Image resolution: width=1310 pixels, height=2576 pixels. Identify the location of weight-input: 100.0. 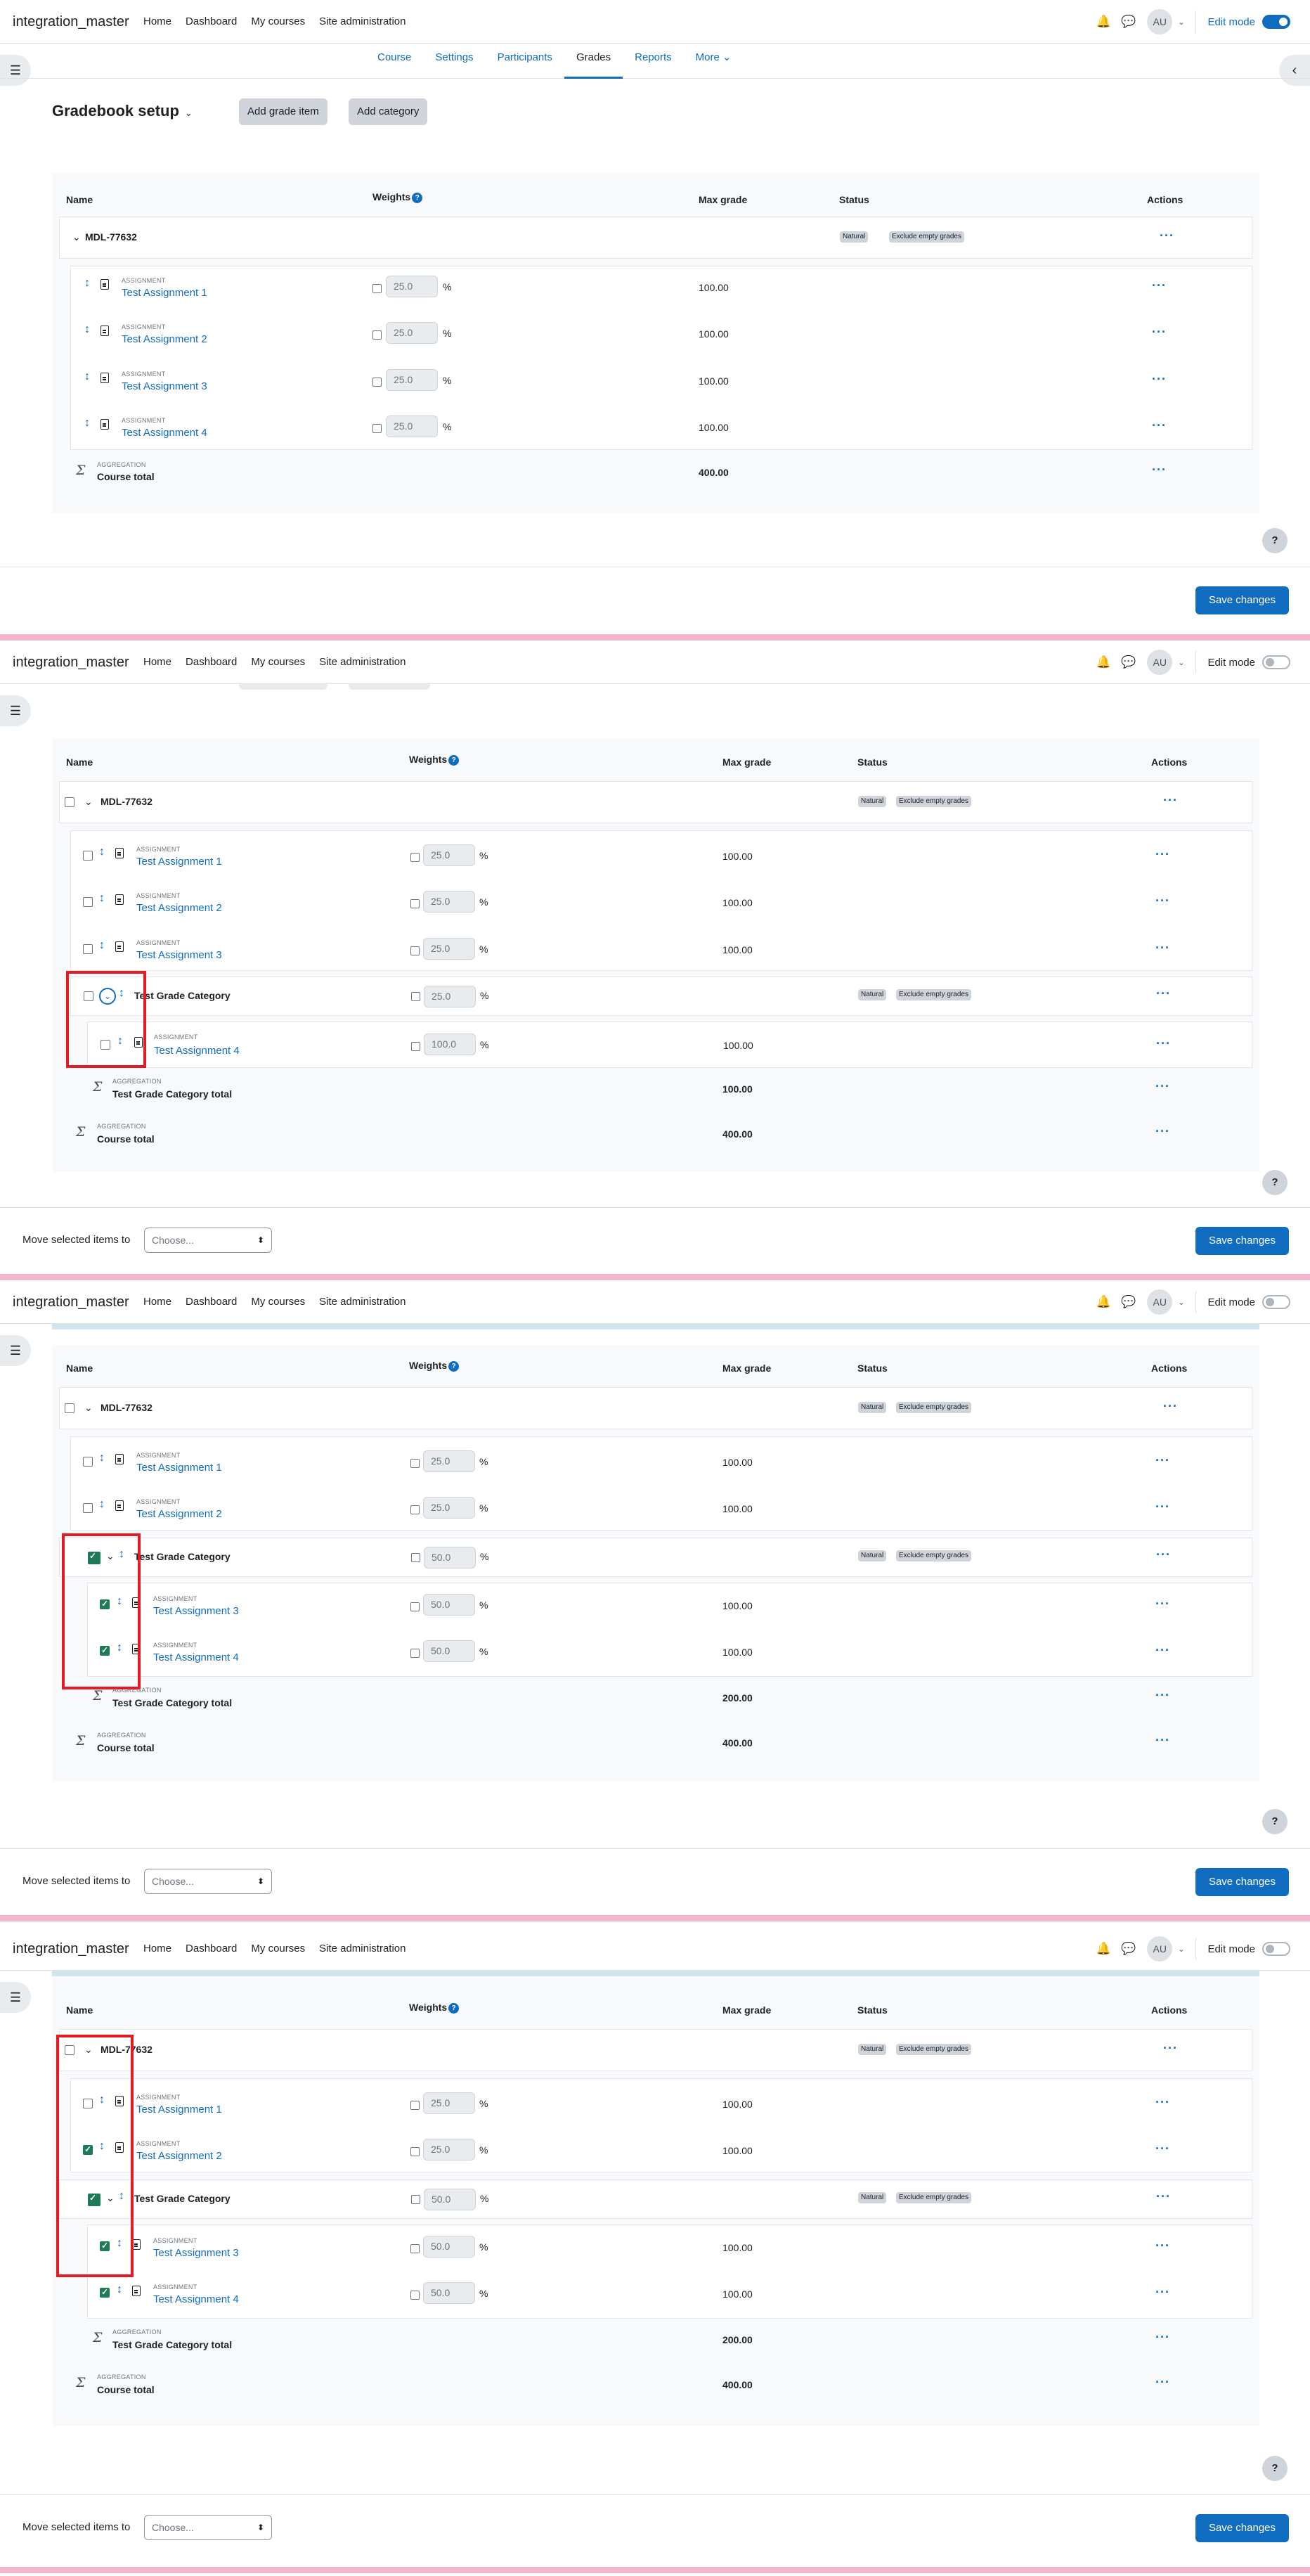
(450, 1044).